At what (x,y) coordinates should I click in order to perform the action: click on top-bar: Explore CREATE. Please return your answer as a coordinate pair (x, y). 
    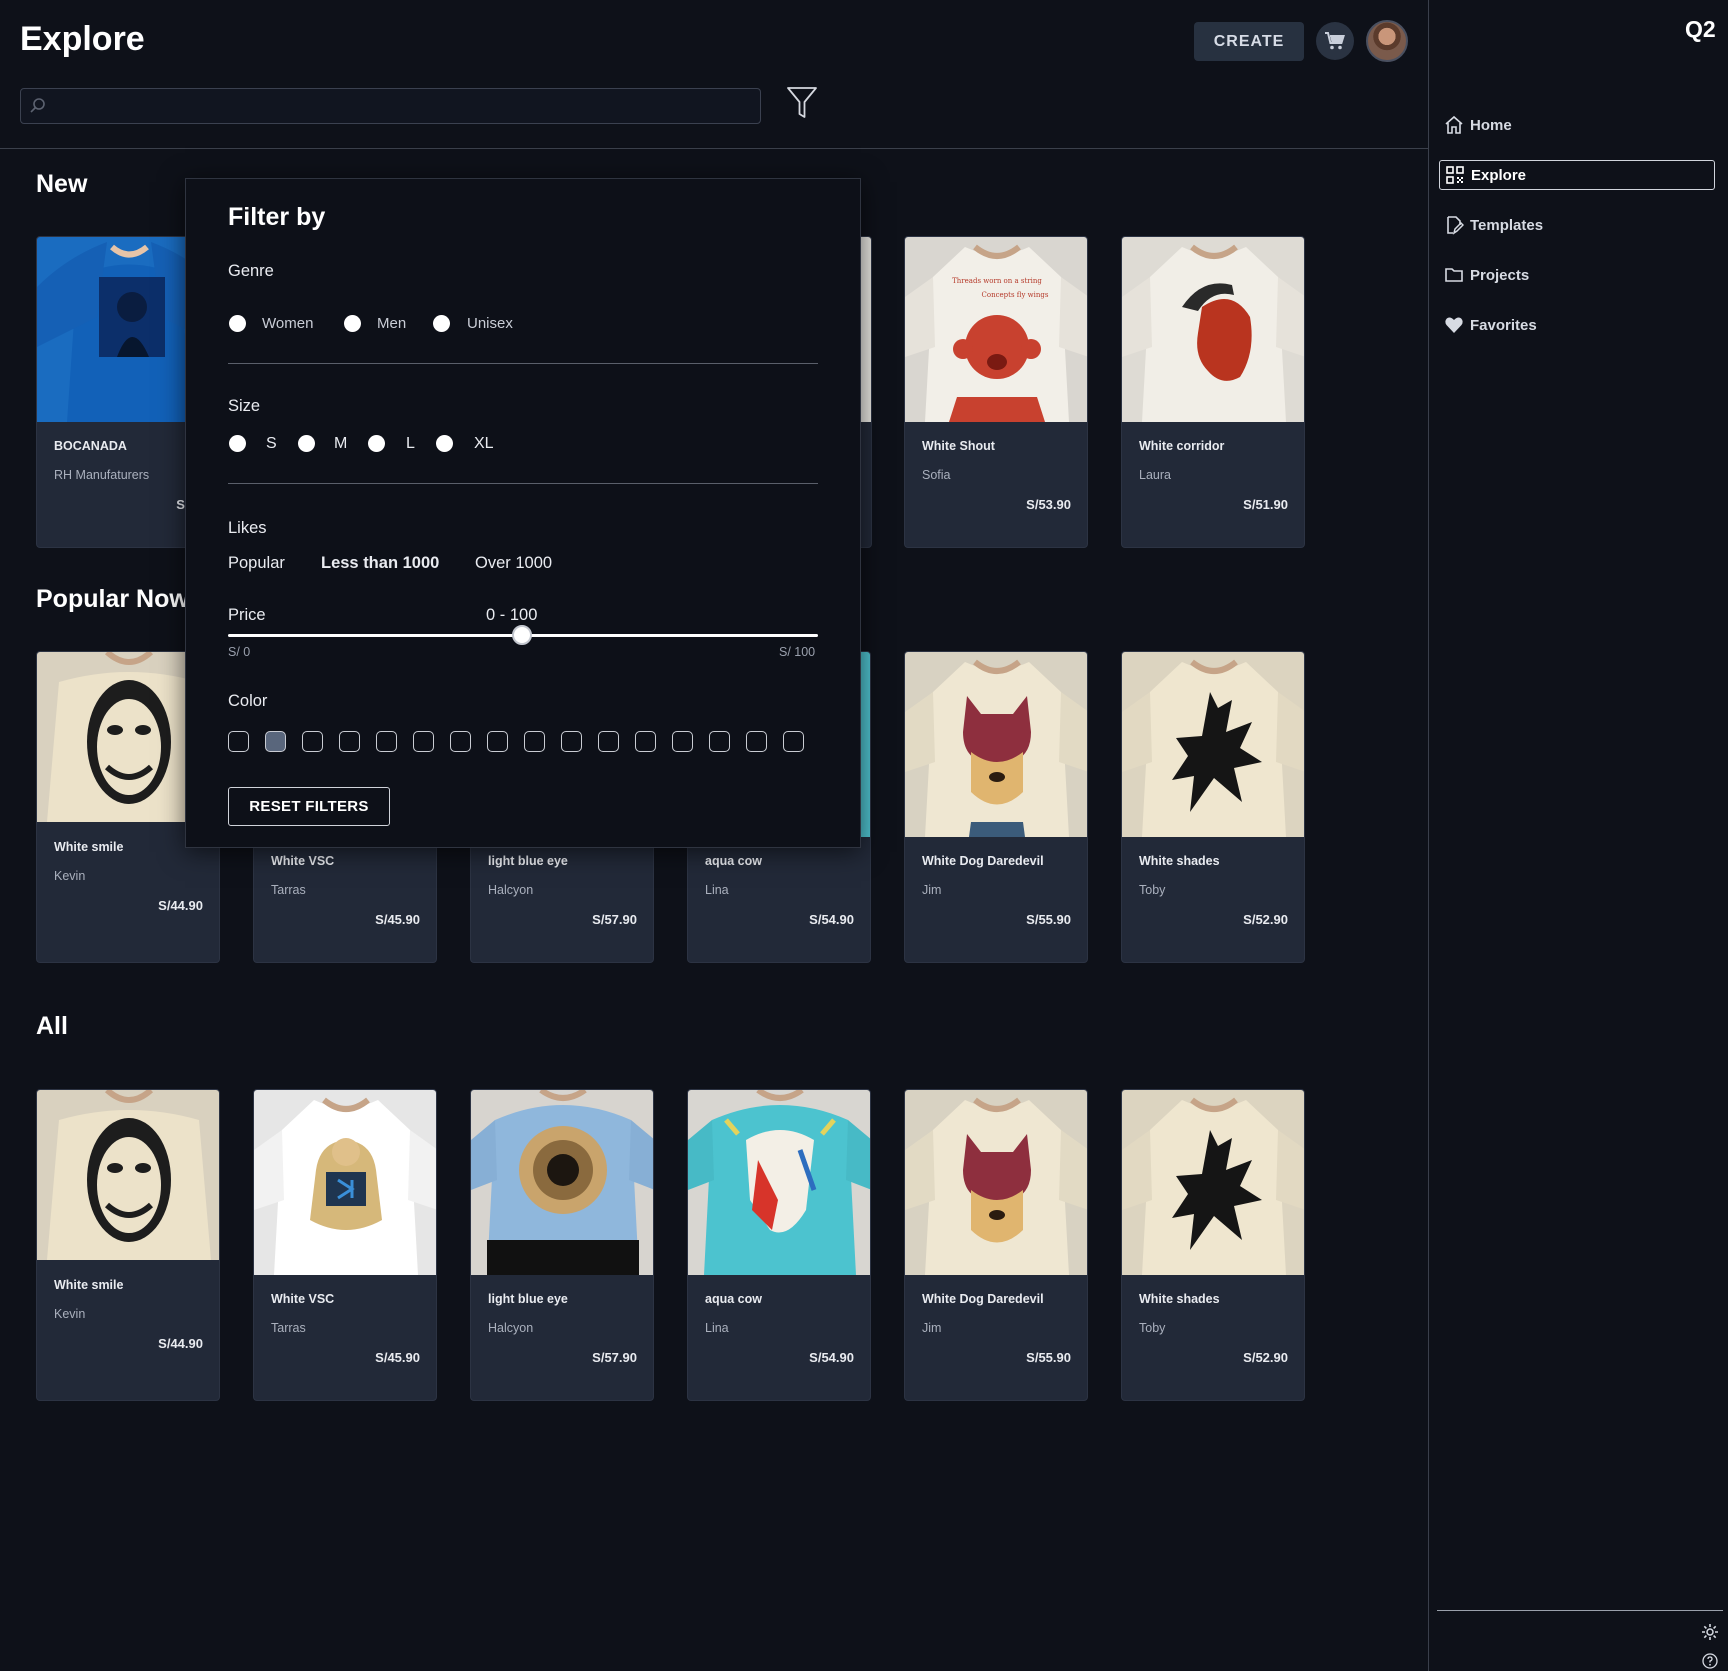
    Looking at the image, I should click on (714, 74).